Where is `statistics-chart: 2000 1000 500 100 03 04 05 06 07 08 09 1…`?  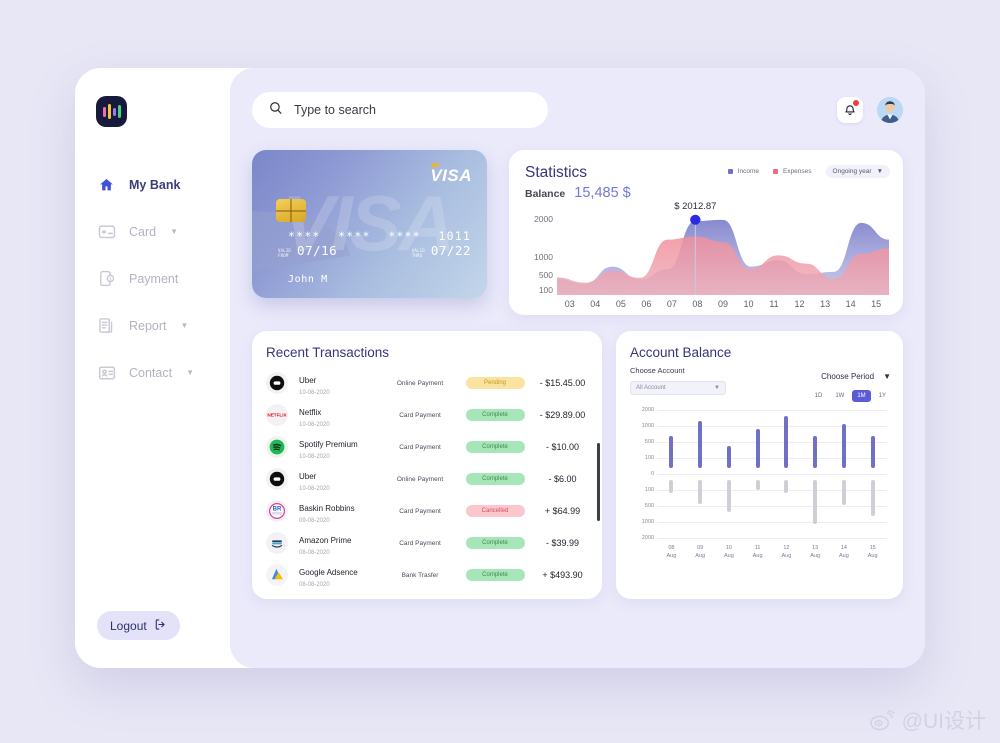
statistics-chart: 2000 1000 500 100 03 04 05 06 07 08 09 1… is located at coordinates (707, 255).